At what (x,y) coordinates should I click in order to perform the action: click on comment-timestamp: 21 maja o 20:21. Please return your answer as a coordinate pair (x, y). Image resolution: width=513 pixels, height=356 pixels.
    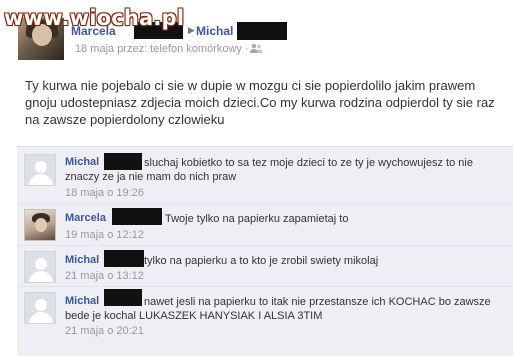
    Looking at the image, I should click on (104, 331).